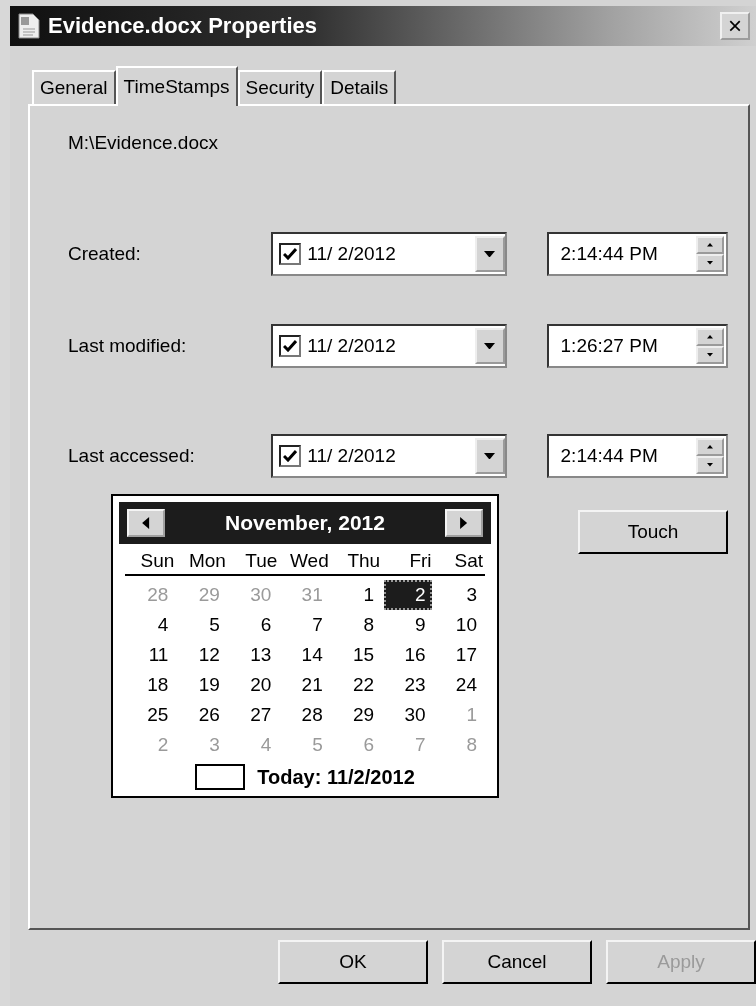 This screenshot has width=756, height=1006. What do you see at coordinates (353, 962) in the screenshot?
I see `dialog-button: OK` at bounding box center [353, 962].